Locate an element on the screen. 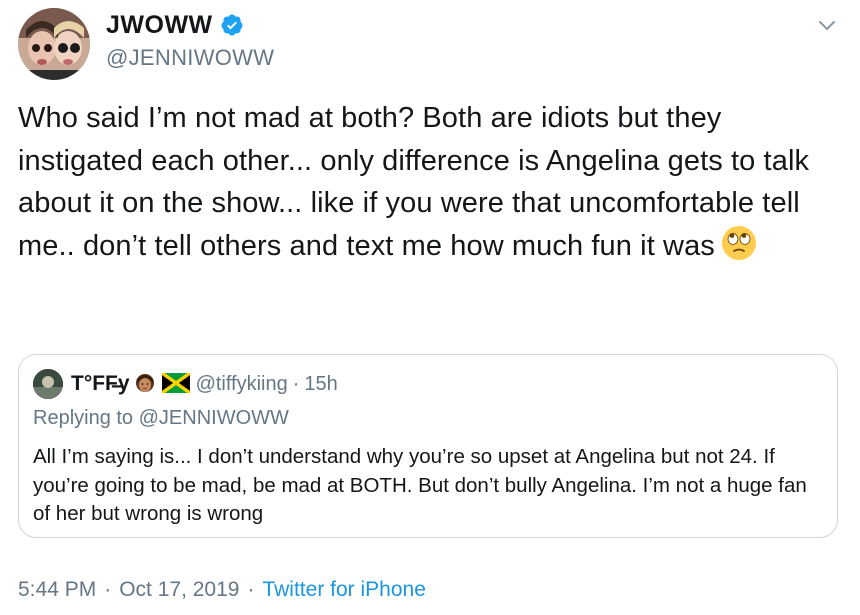  quoted-tweet-header: T°FF̶y @tiffykiing · 15h is located at coordinates (185, 384).